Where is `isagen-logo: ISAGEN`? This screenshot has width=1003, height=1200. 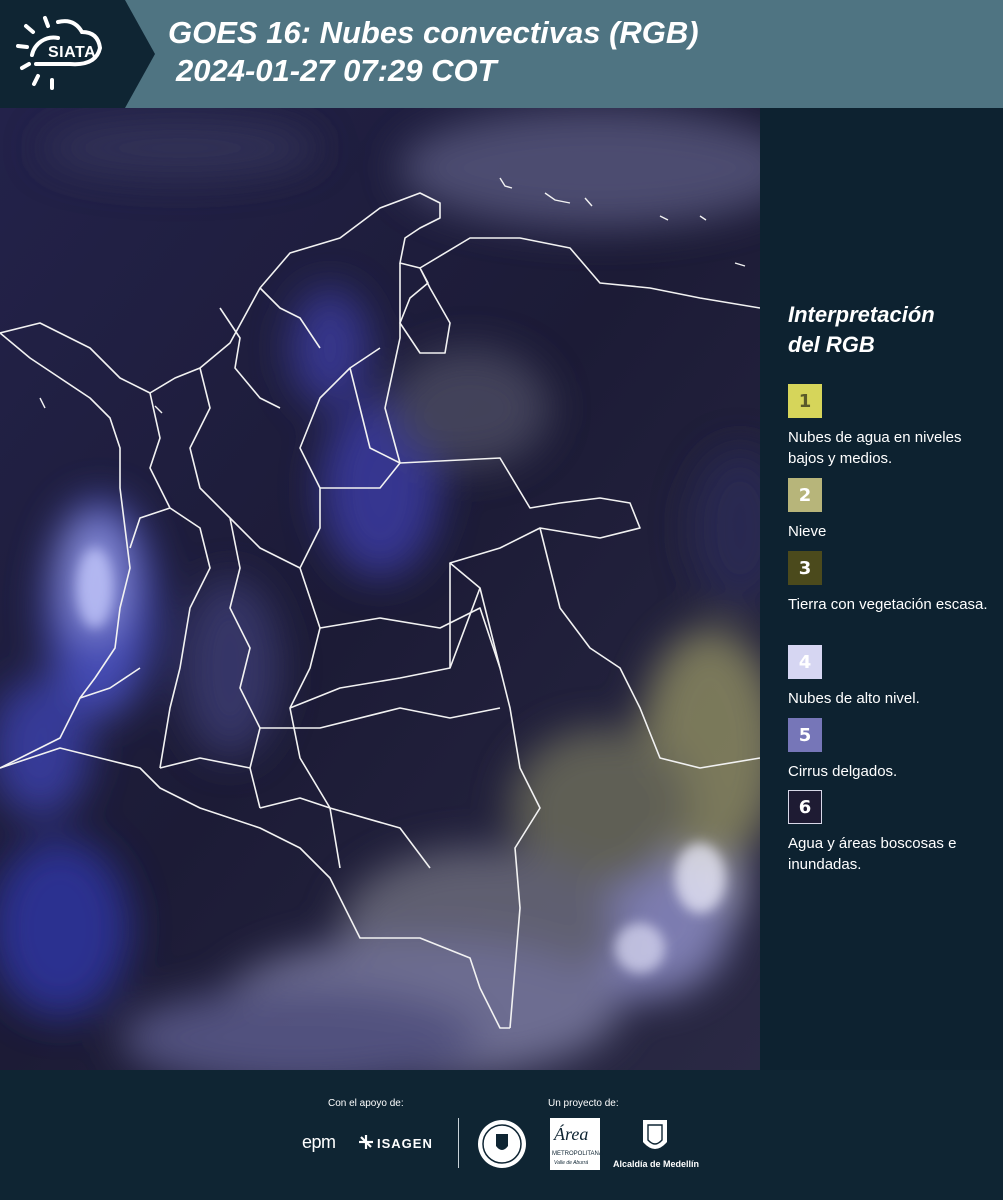 isagen-logo: ISAGEN is located at coordinates (405, 1143).